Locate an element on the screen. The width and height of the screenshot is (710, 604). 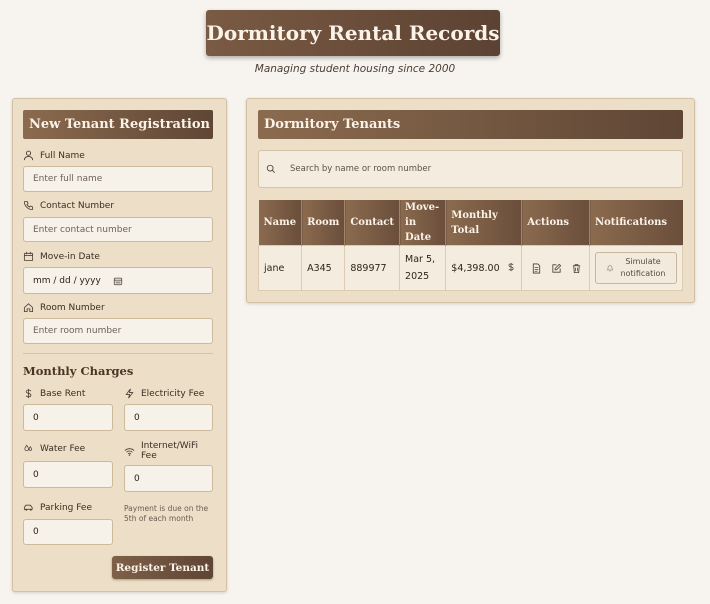
monthly-charges-title: Monthly Charges is located at coordinates (78, 371).